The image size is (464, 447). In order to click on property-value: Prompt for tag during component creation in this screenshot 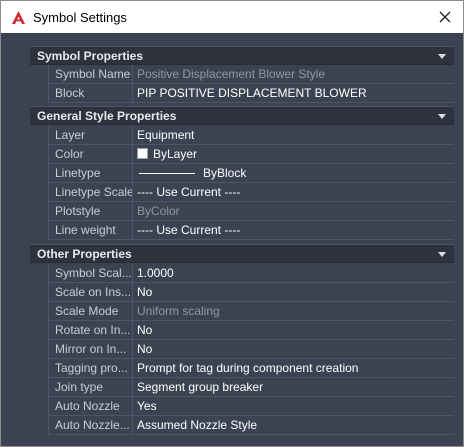, I will do `click(293, 368)`.